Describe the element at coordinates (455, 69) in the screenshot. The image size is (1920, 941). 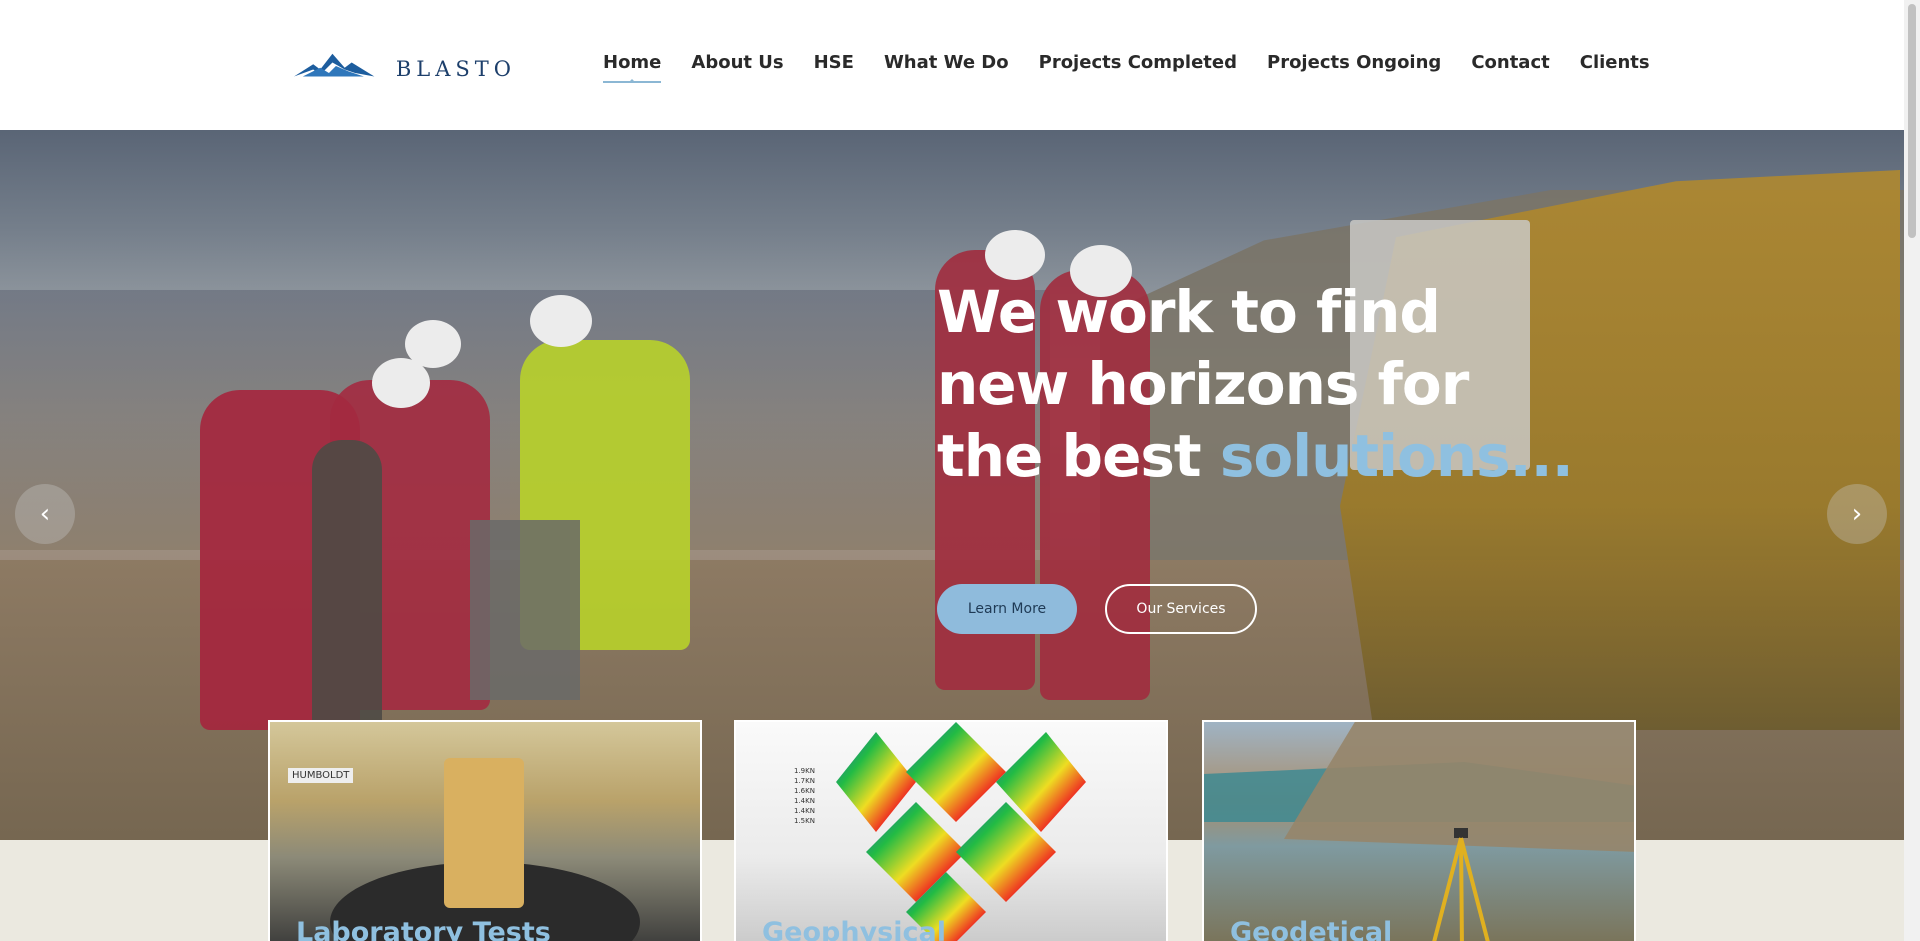
I see `brand-name: BLASTO` at that location.